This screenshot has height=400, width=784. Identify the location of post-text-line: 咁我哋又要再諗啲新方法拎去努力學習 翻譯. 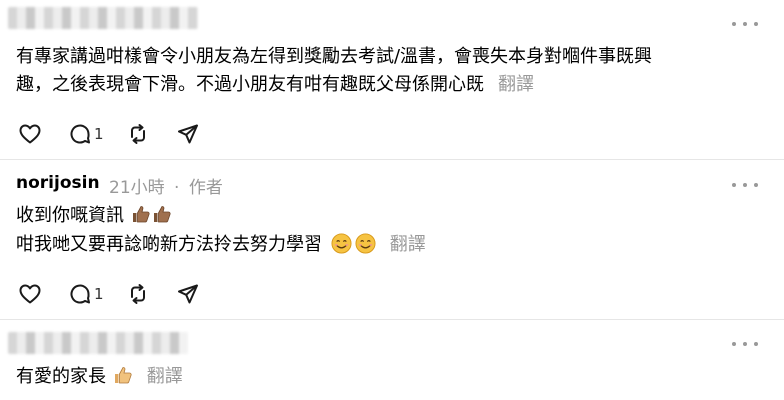
(221, 245).